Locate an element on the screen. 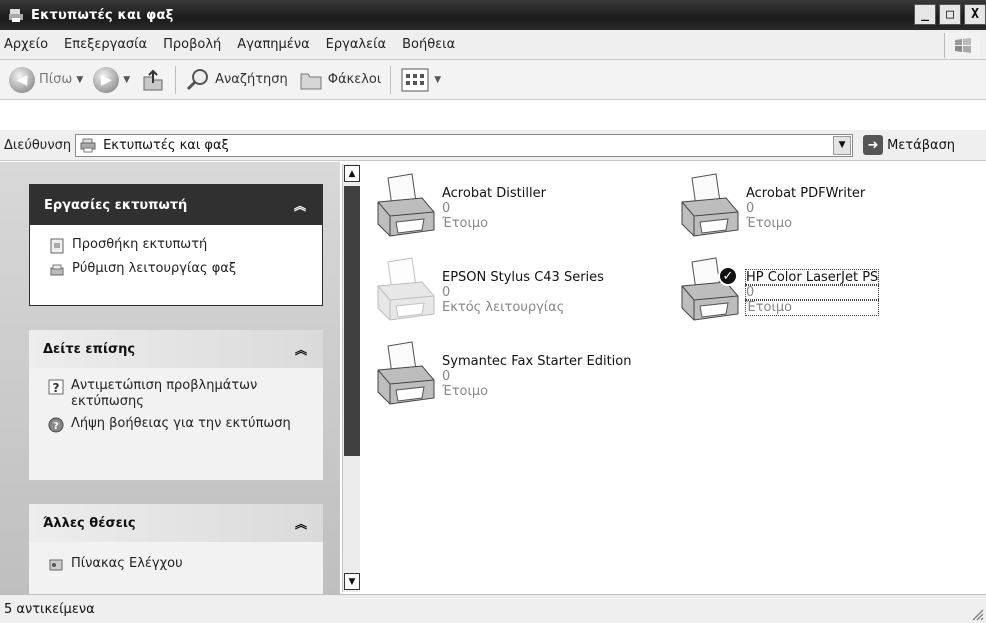 The width and height of the screenshot is (986, 623). up-folder-button is located at coordinates (153, 80).